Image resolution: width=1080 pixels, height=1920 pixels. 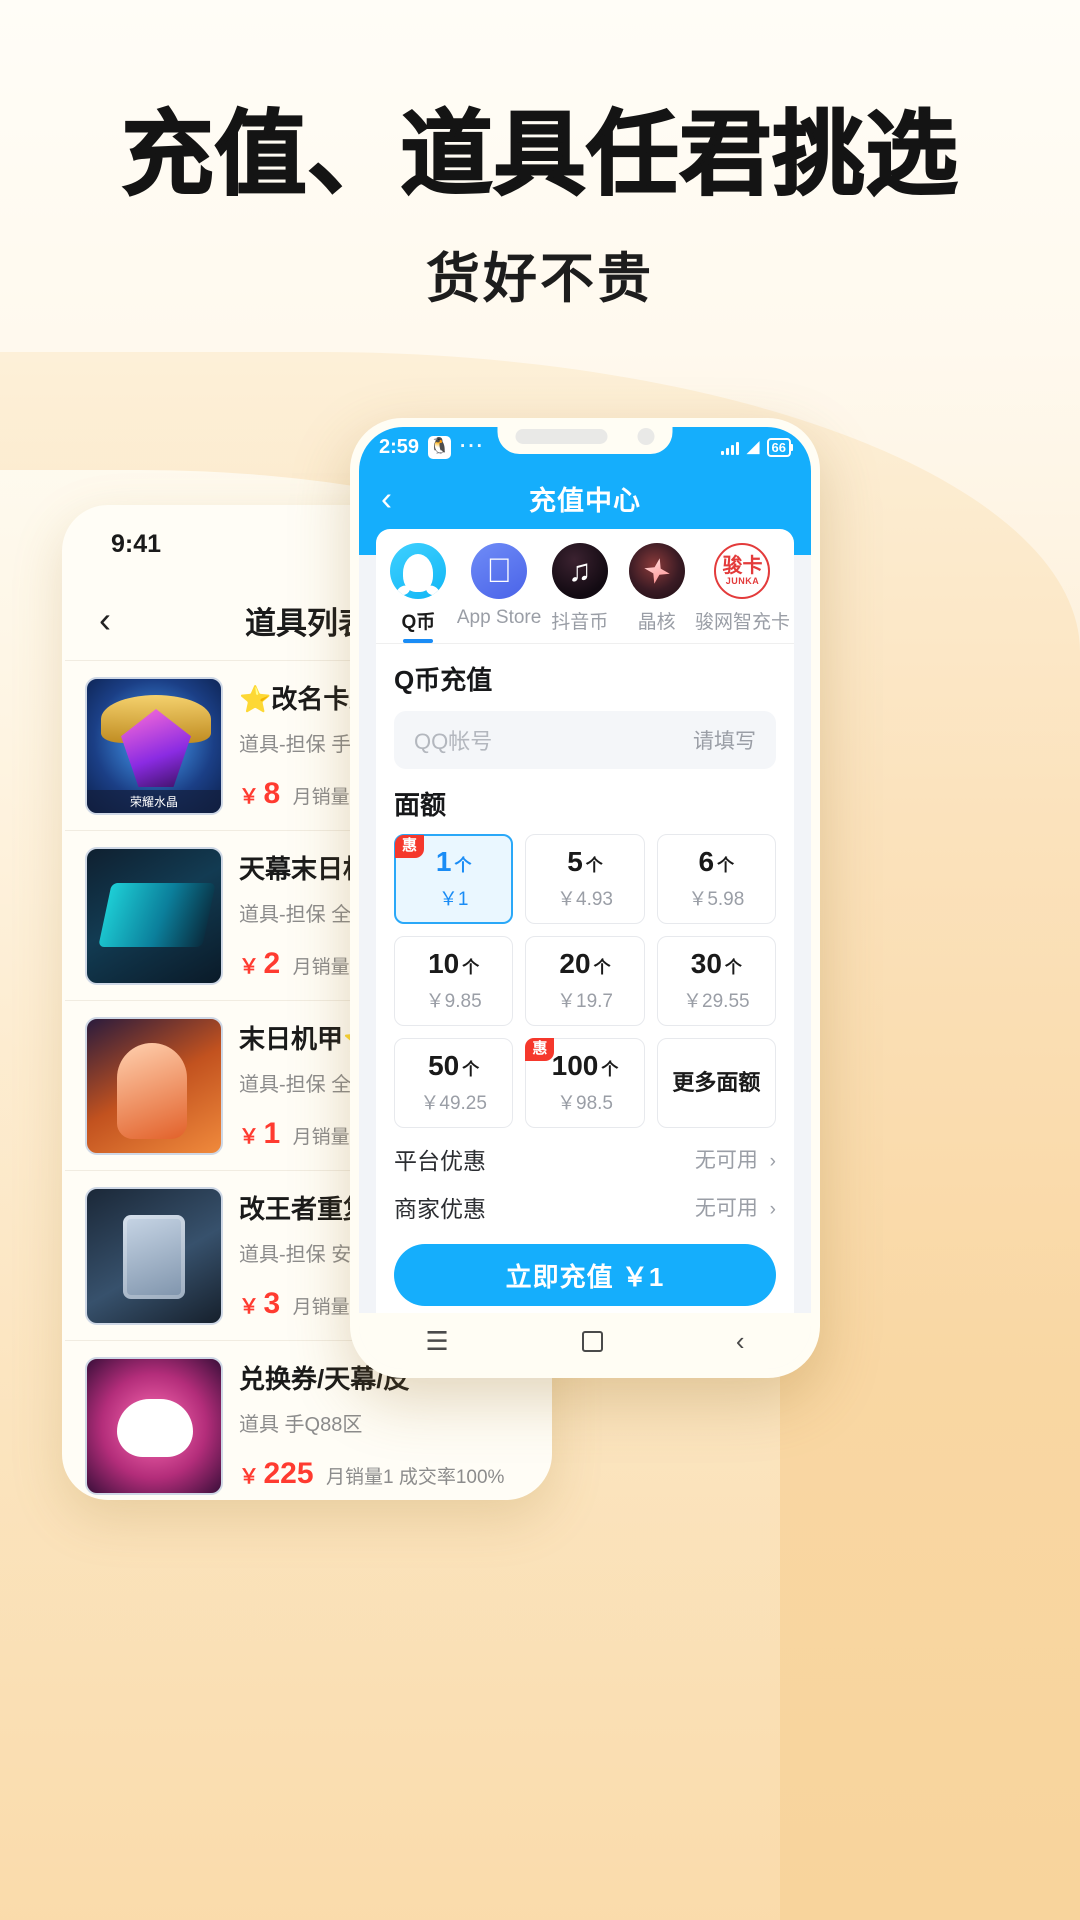 What do you see at coordinates (437, 1341) in the screenshot?
I see `menu-icon: ☰` at bounding box center [437, 1341].